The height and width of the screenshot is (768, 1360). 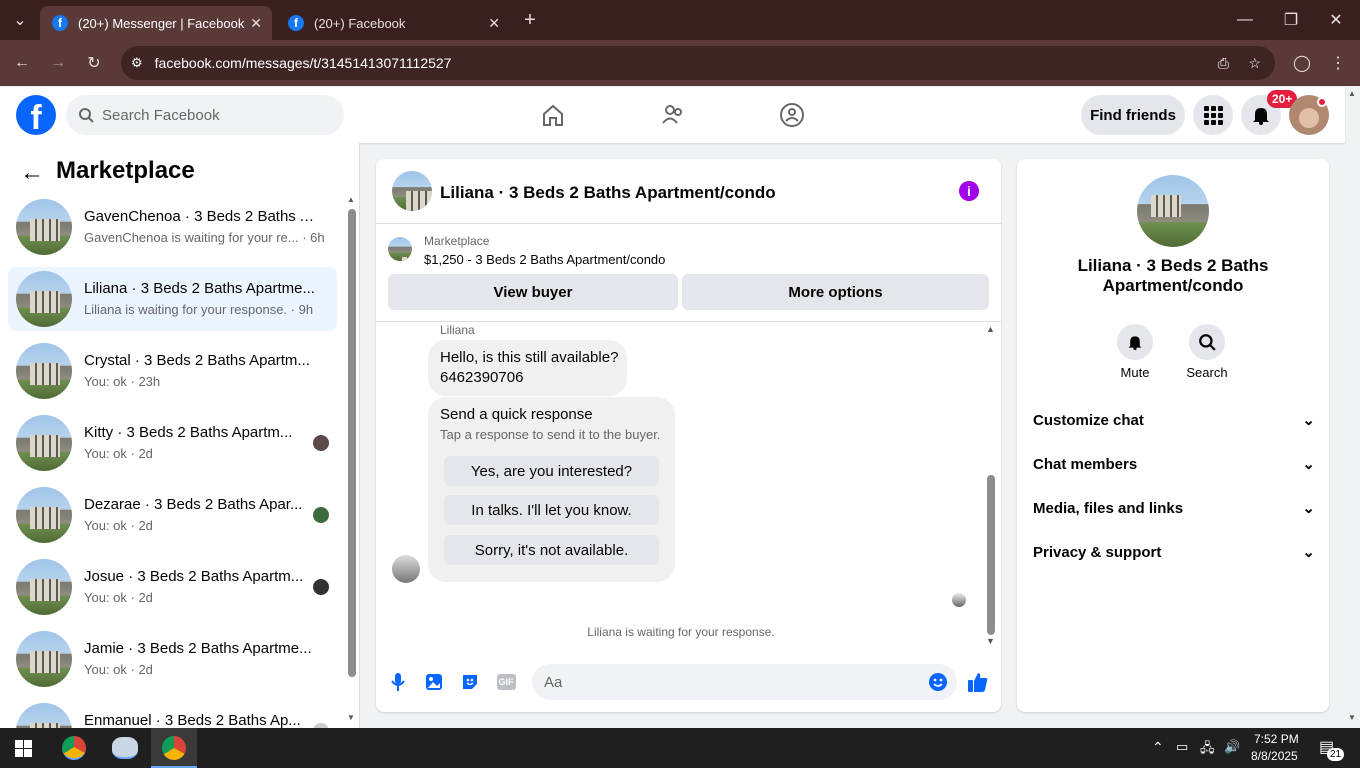 What do you see at coordinates (156, 23) in the screenshot?
I see `tab-messenger: f (20+) Messenger | Facebook ✕` at bounding box center [156, 23].